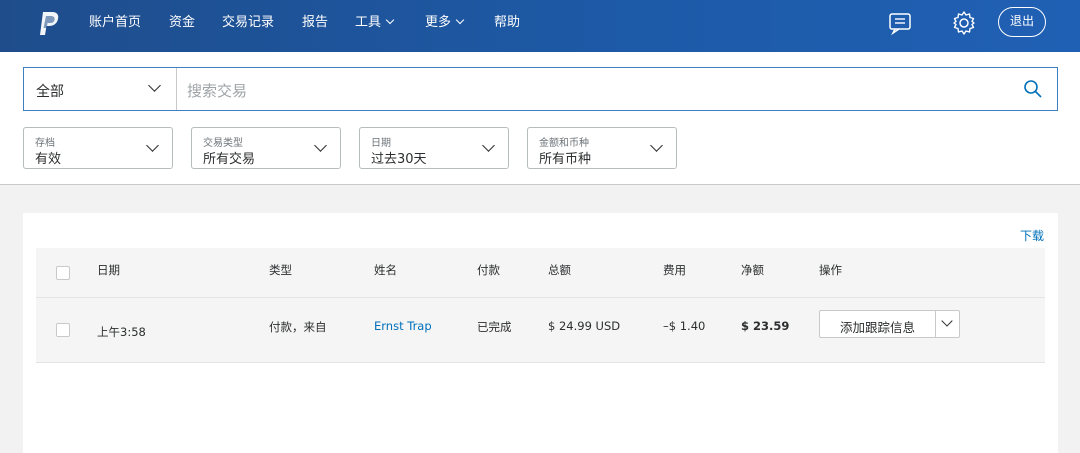 This screenshot has width=1080, height=453. I want to click on nav-label: 更多, so click(438, 22).